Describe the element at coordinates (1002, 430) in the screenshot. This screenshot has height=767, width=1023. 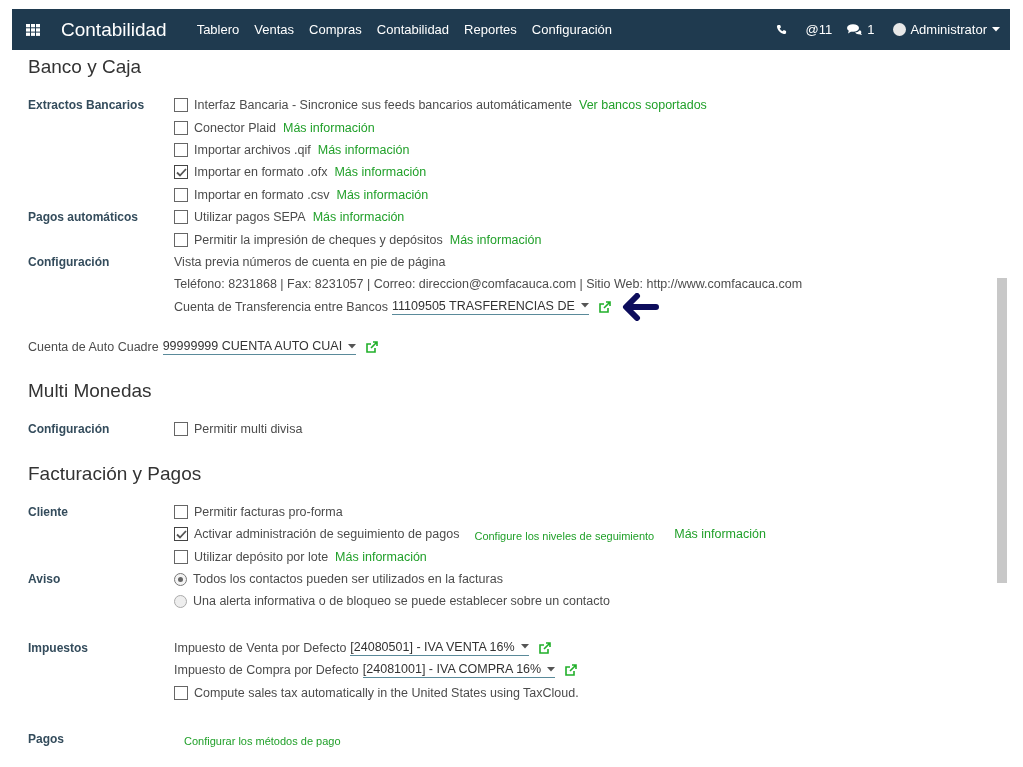
I see `scrollbar-thumb` at that location.